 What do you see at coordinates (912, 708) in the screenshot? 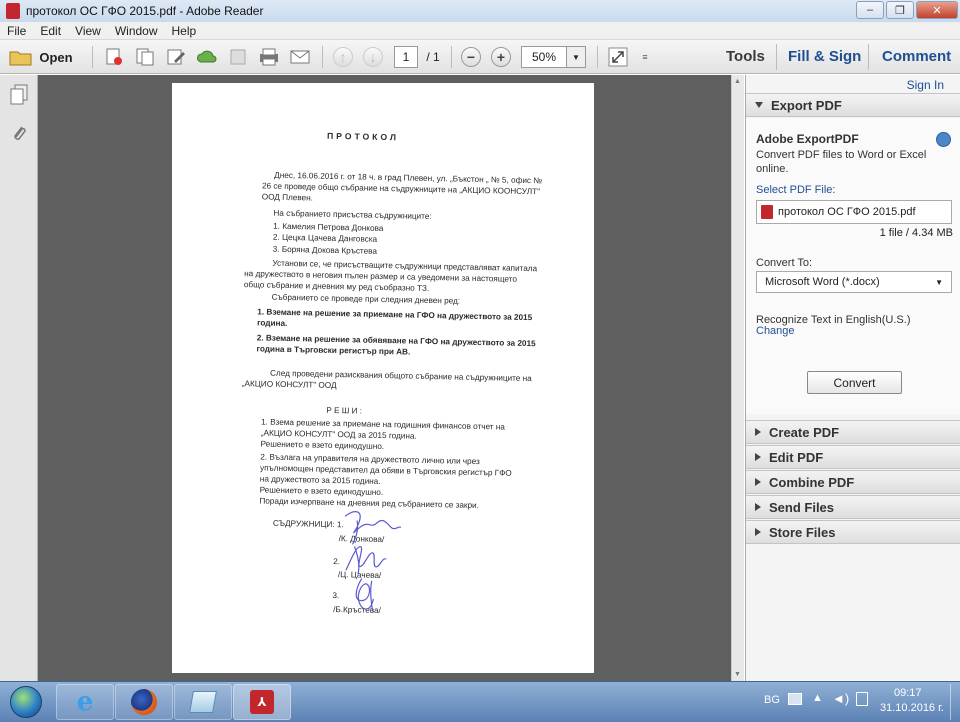
I see `clock-date: 31.10.2016 г.` at bounding box center [912, 708].